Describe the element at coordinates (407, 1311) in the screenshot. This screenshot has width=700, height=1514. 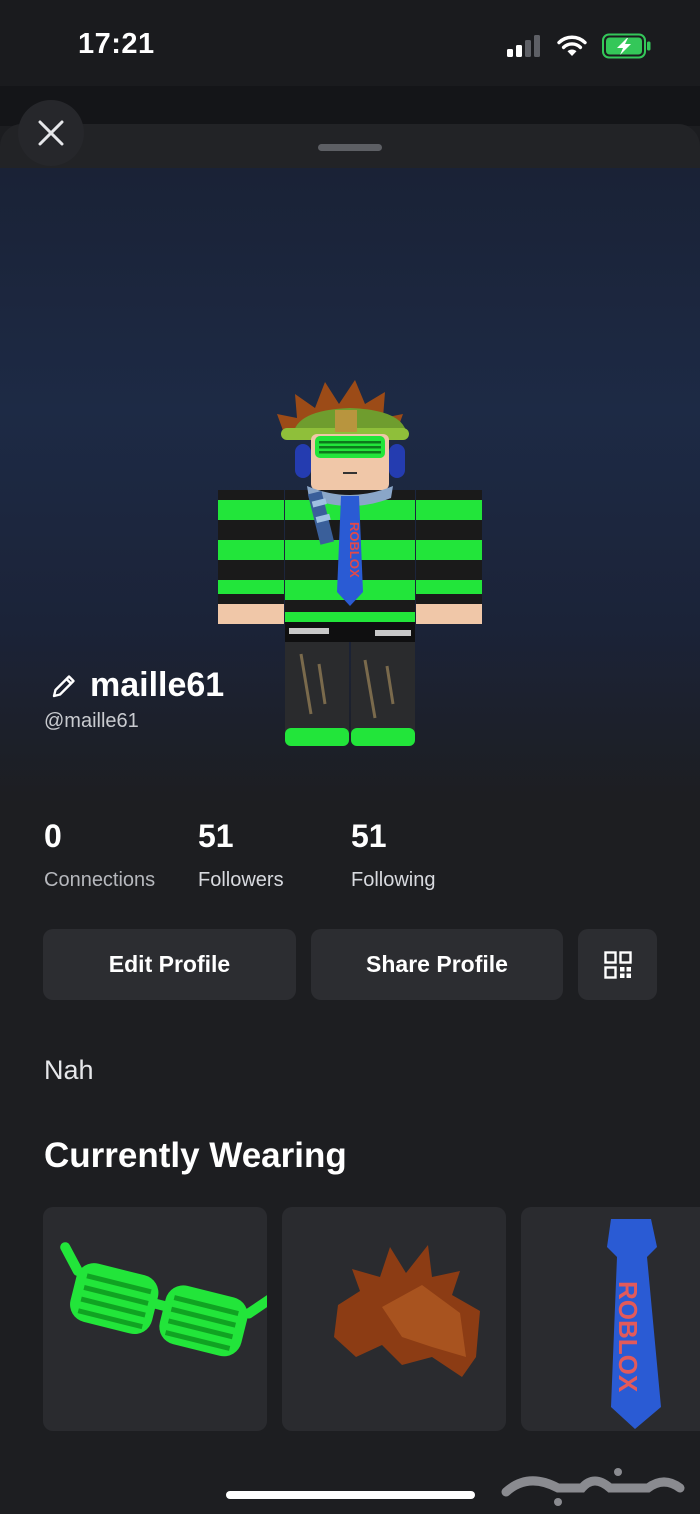
I see `spiky-hair-thumbnail` at that location.